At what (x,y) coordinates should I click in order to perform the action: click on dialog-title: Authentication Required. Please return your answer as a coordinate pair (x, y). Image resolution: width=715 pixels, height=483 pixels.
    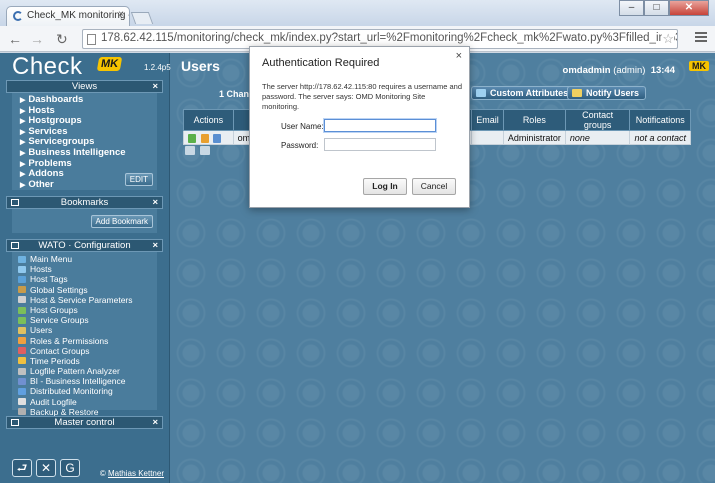
    Looking at the image, I should click on (321, 63).